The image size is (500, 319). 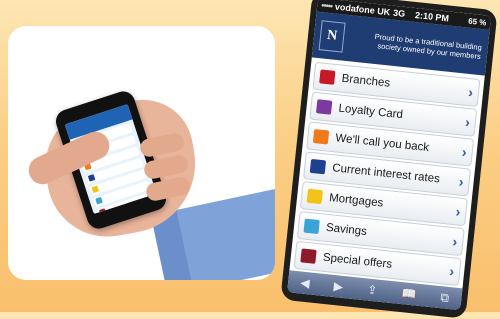 What do you see at coordinates (318, 166) in the screenshot?
I see `interest-rates-icon` at bounding box center [318, 166].